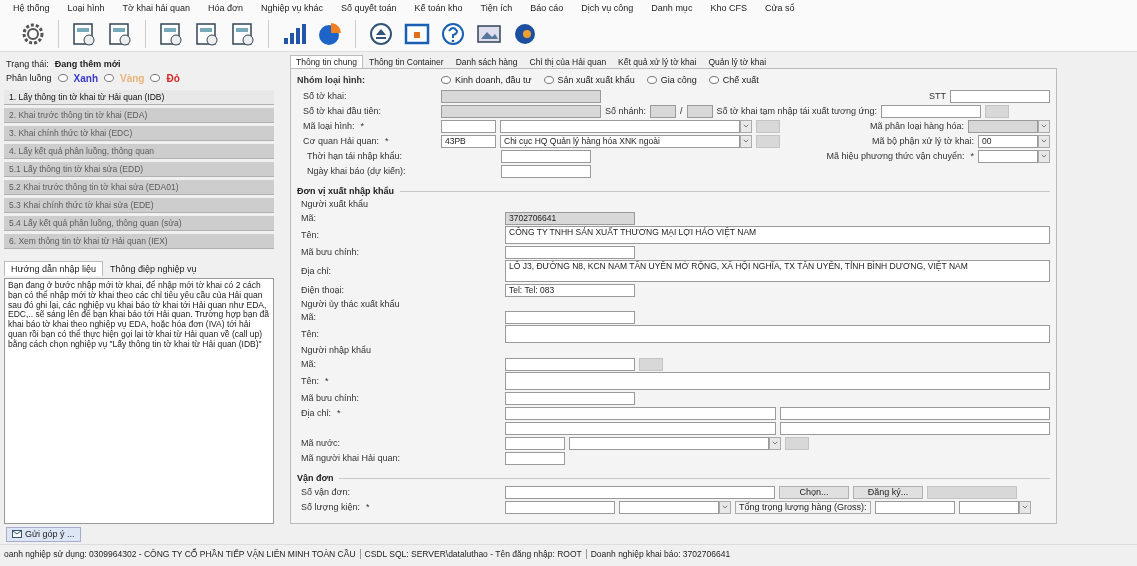 This screenshot has width=1137, height=566. Describe the element at coordinates (326, 61) in the screenshot. I see `tab: Thông tin chung` at that location.